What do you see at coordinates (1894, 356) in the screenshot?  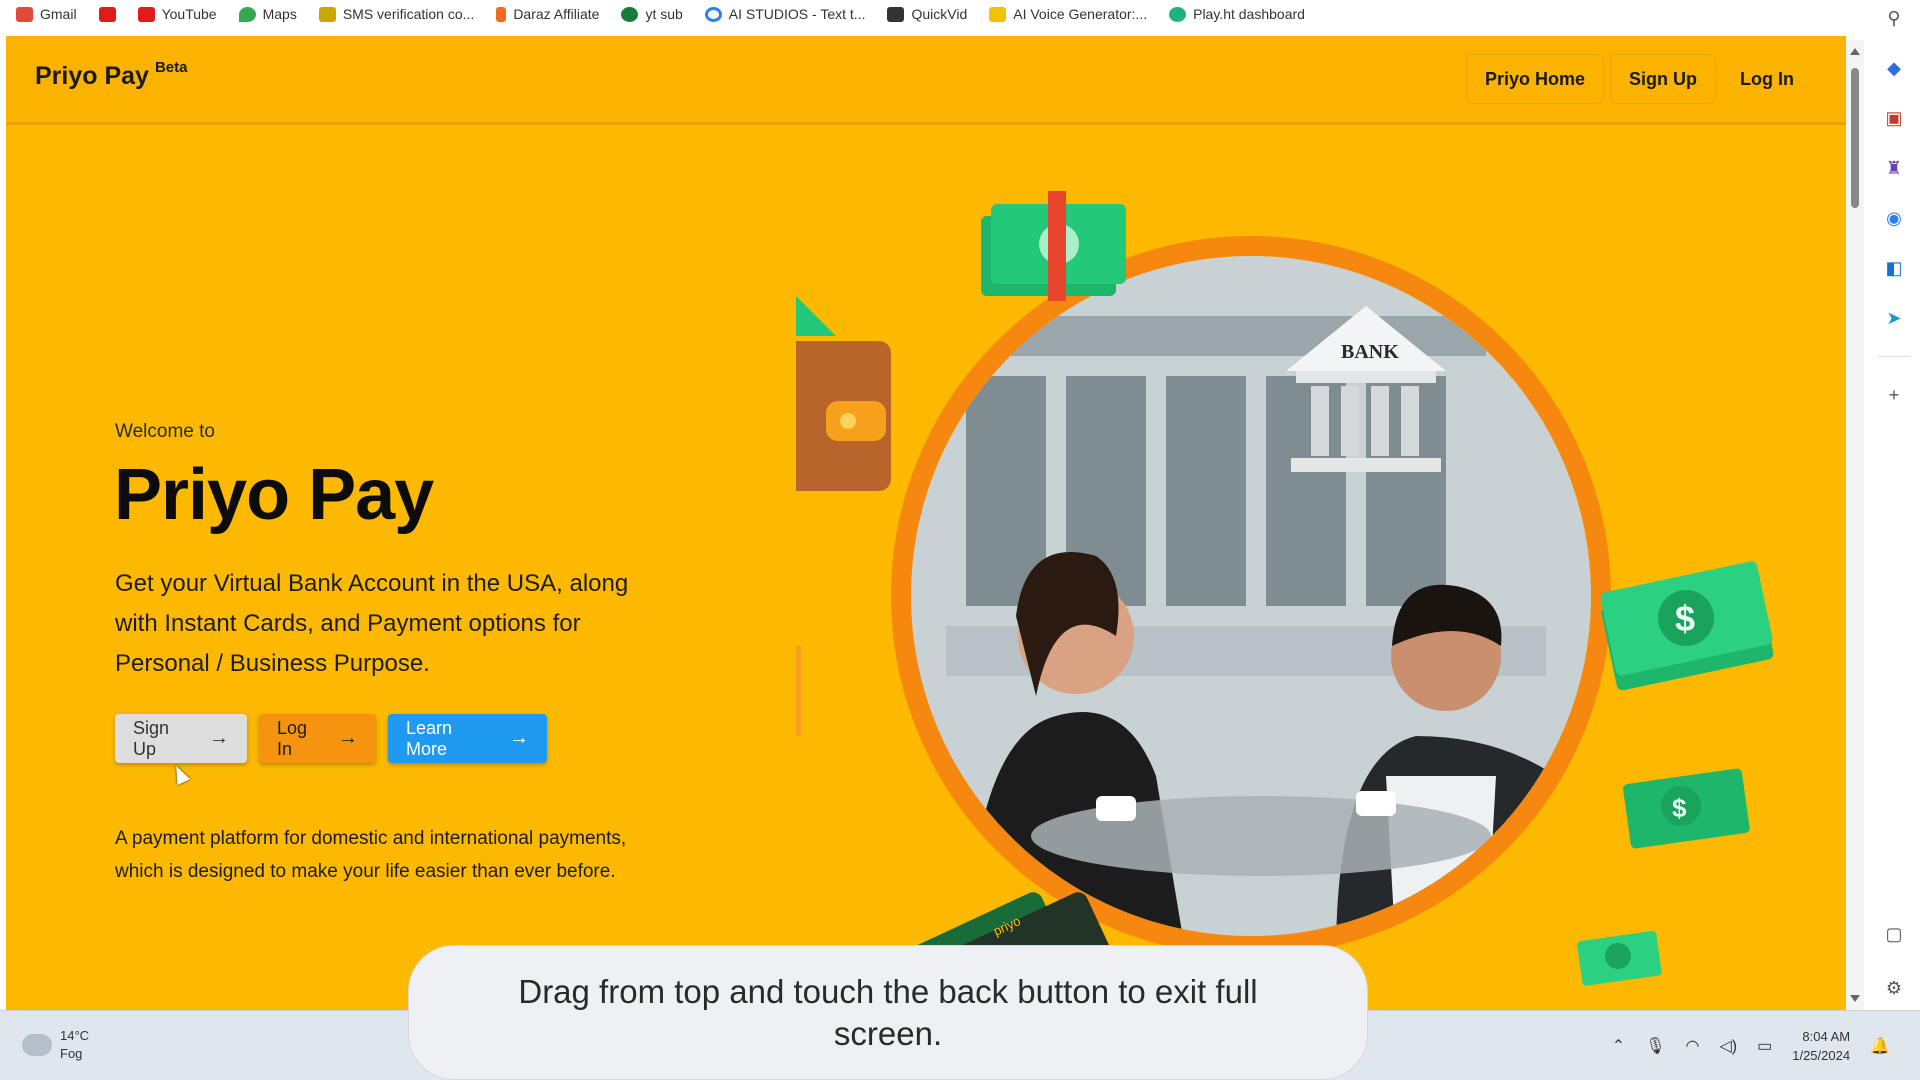 I see `sidebar-divider` at bounding box center [1894, 356].